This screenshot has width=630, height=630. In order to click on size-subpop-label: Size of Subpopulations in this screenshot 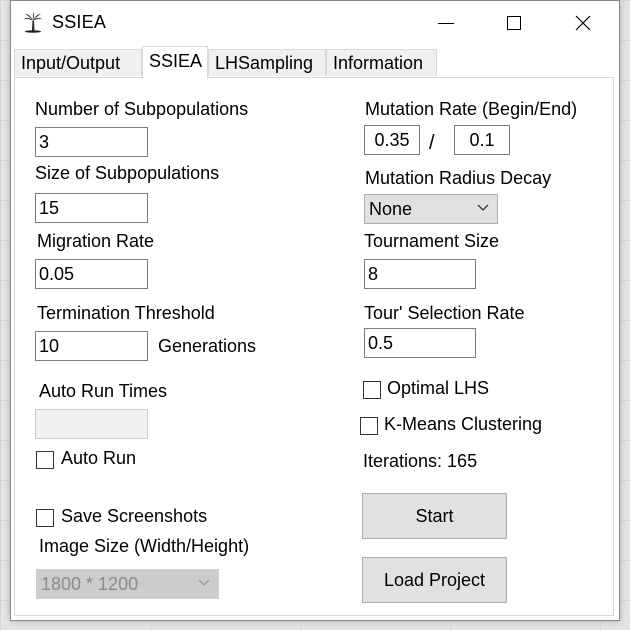, I will do `click(127, 173)`.